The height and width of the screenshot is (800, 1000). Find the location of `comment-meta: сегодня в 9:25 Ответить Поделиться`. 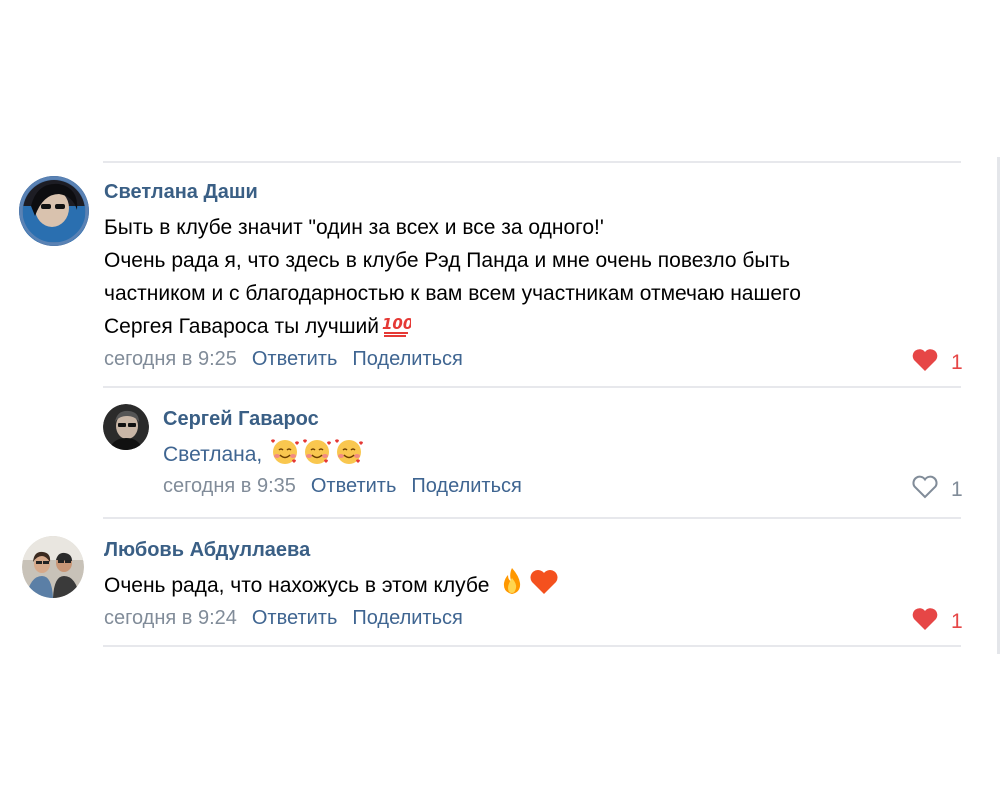

comment-meta: сегодня в 9:25 Ответить Поделиться is located at coordinates (283, 359).